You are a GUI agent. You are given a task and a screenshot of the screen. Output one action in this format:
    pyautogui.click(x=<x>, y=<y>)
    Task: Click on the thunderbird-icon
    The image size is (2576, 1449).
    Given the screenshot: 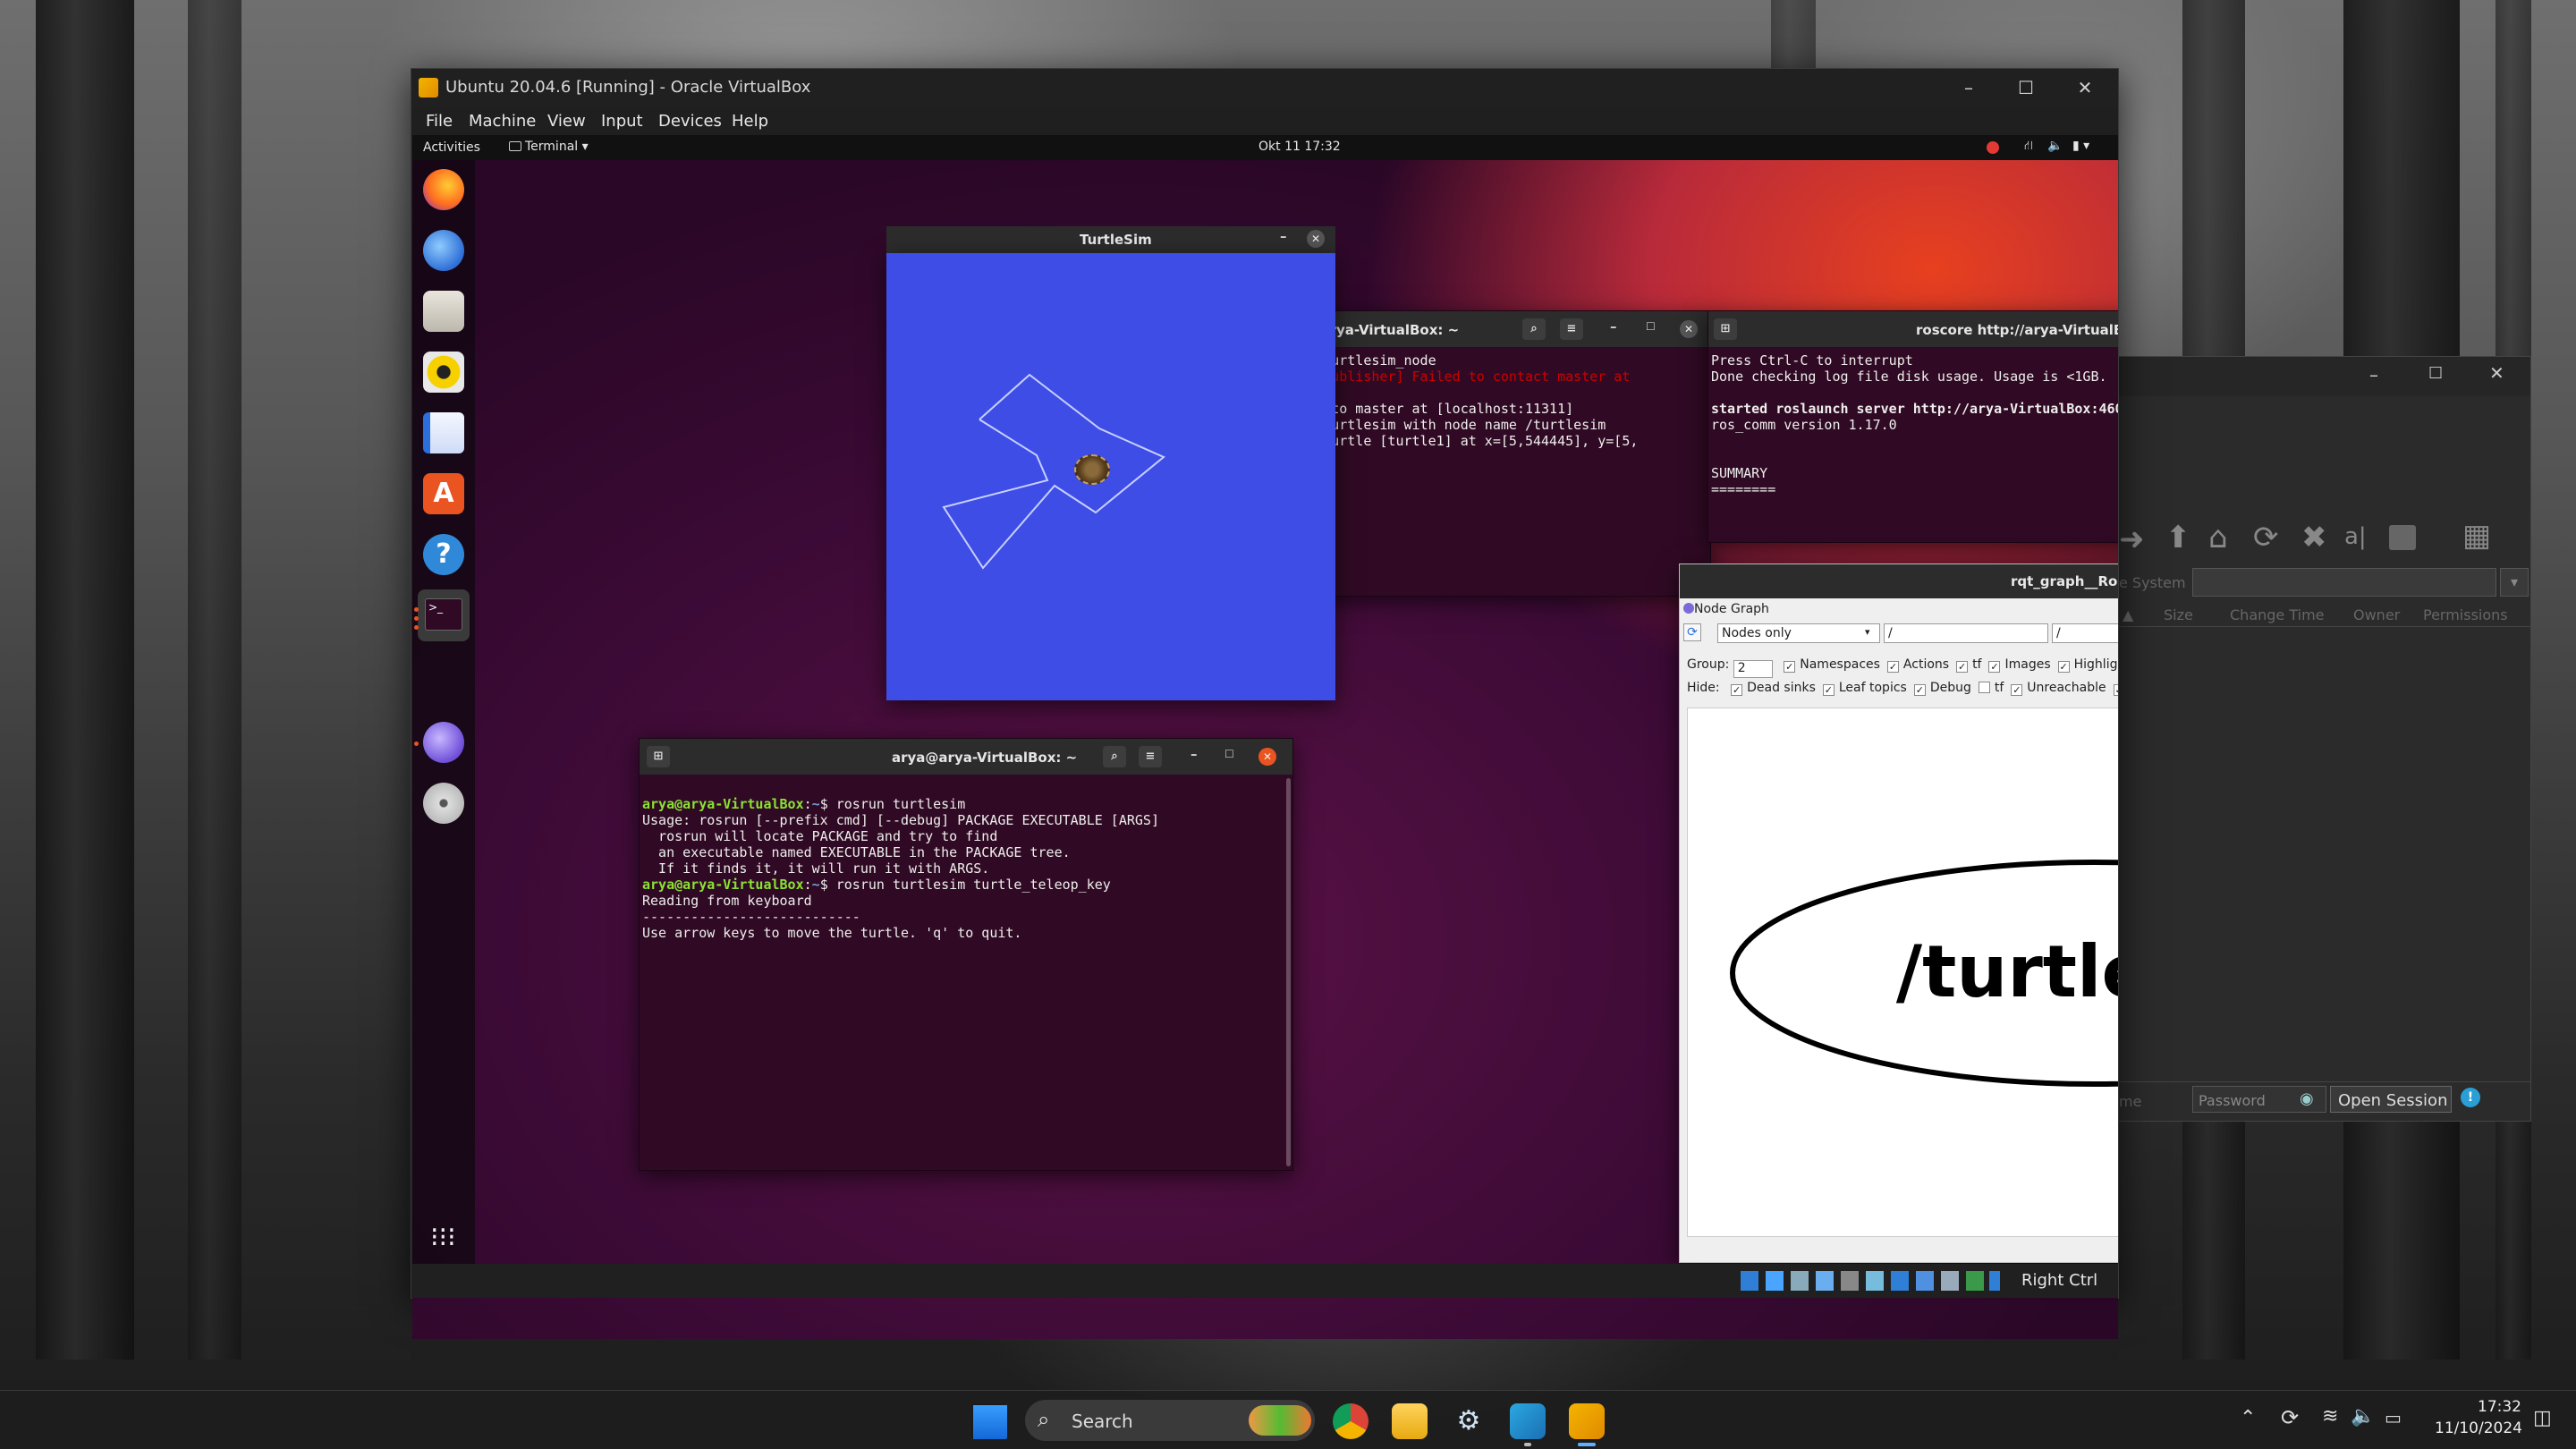 What is the action you would take?
    pyautogui.click(x=443, y=250)
    